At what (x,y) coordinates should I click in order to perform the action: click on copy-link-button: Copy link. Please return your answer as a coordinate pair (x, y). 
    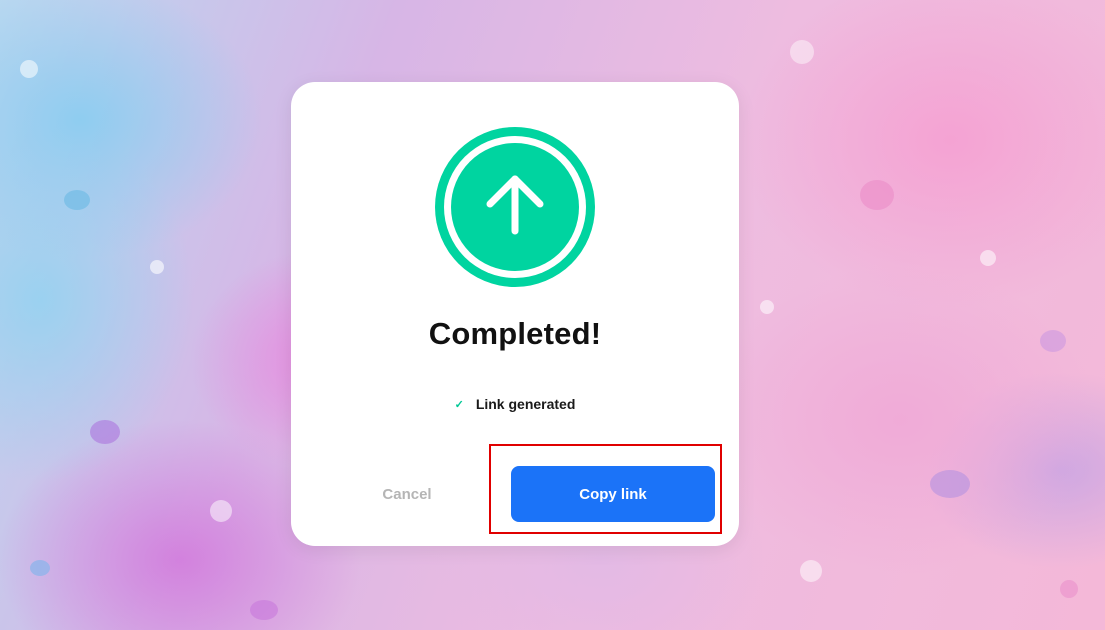
    Looking at the image, I should click on (613, 494).